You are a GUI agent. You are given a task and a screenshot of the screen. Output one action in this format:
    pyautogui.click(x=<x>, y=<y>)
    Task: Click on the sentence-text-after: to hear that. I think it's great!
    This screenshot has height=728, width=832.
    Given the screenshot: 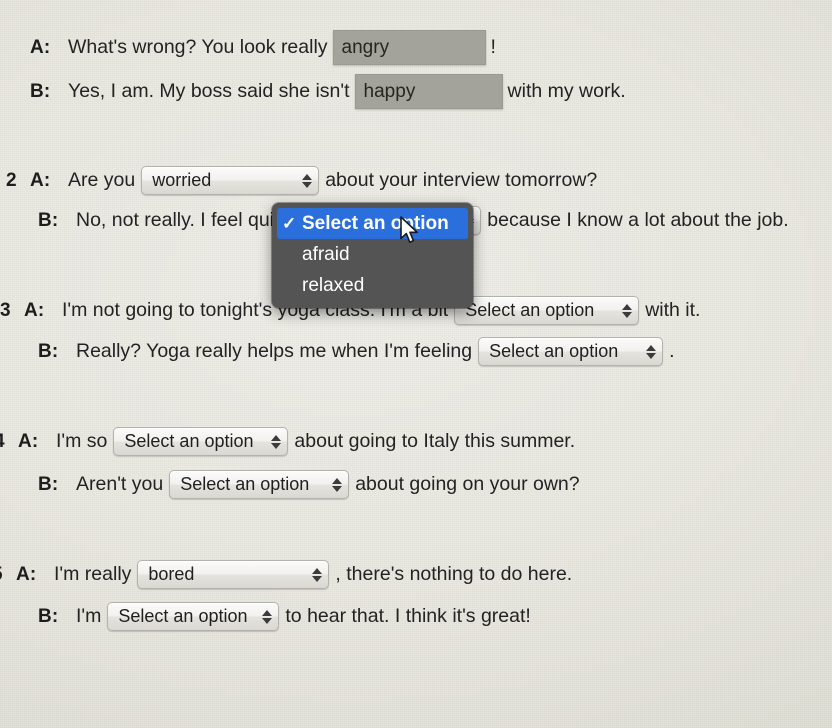 What is the action you would take?
    pyautogui.click(x=408, y=615)
    